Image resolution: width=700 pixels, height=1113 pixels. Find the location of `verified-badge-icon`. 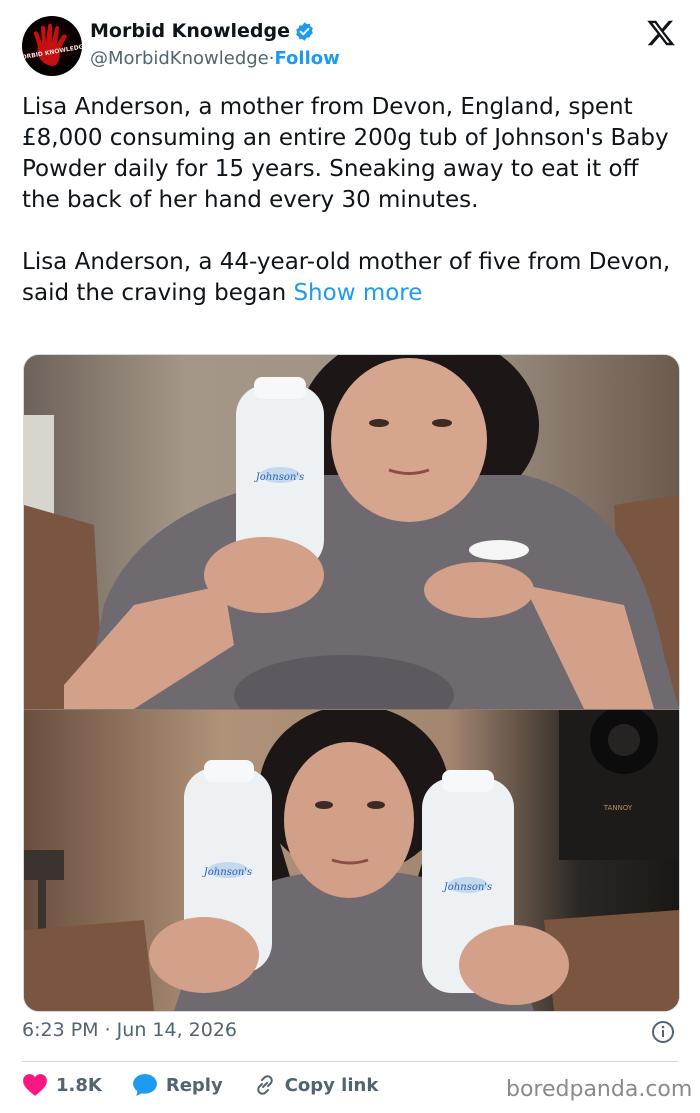

verified-badge-icon is located at coordinates (304, 31).